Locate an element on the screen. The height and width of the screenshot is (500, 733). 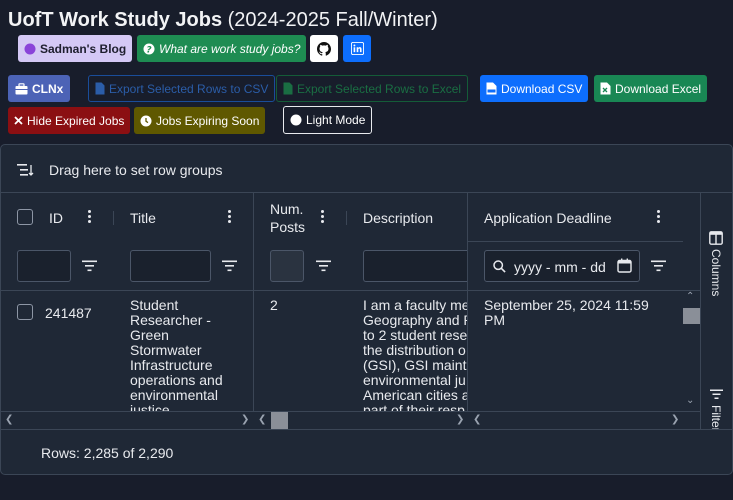
linkedin-icon is located at coordinates (357, 48).